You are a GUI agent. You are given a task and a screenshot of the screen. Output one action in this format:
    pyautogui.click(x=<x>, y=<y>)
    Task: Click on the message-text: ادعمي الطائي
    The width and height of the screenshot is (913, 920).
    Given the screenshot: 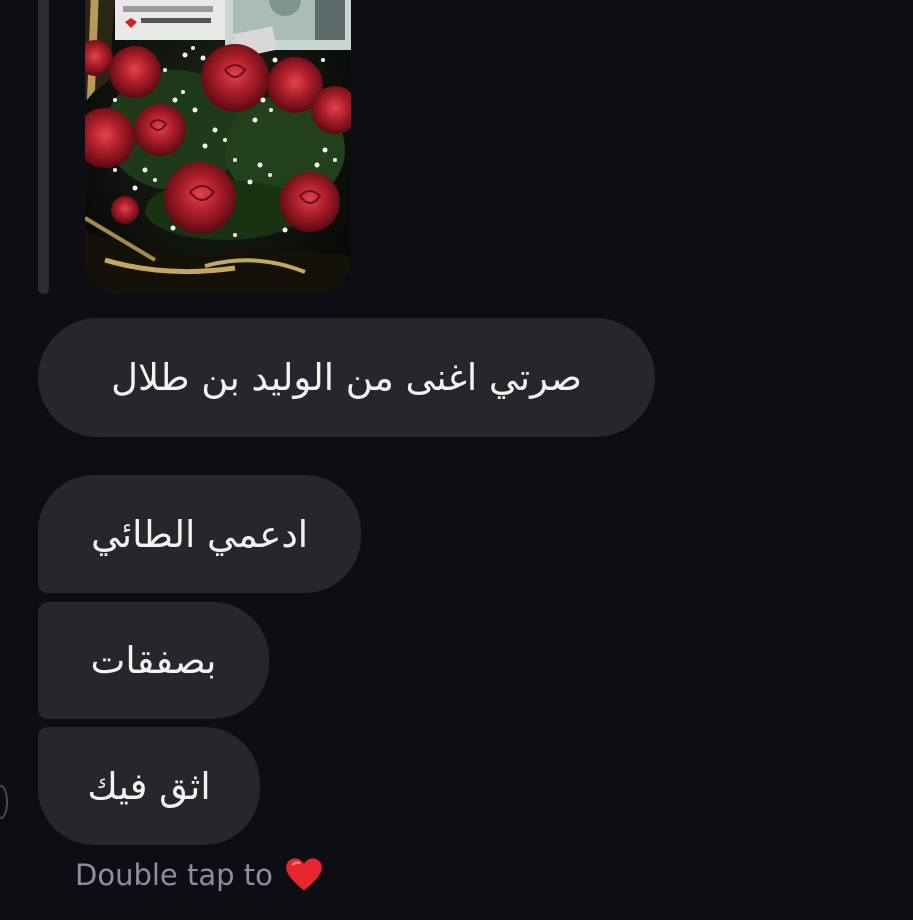 What is the action you would take?
    pyautogui.click(x=199, y=534)
    